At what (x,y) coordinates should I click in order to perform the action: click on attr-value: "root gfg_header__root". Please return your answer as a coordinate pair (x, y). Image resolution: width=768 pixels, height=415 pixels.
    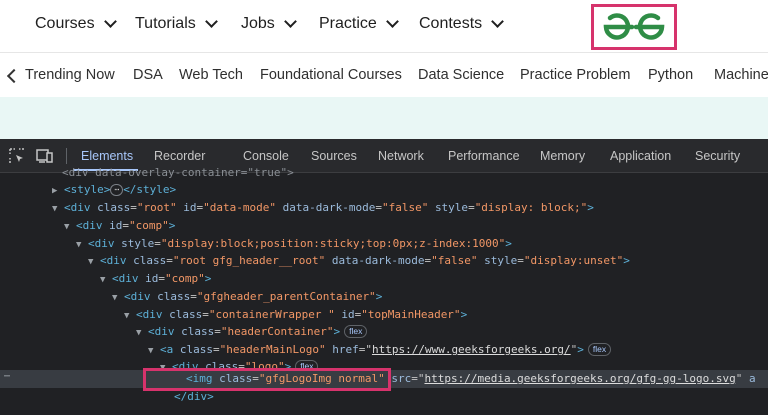
    Looking at the image, I should click on (249, 260).